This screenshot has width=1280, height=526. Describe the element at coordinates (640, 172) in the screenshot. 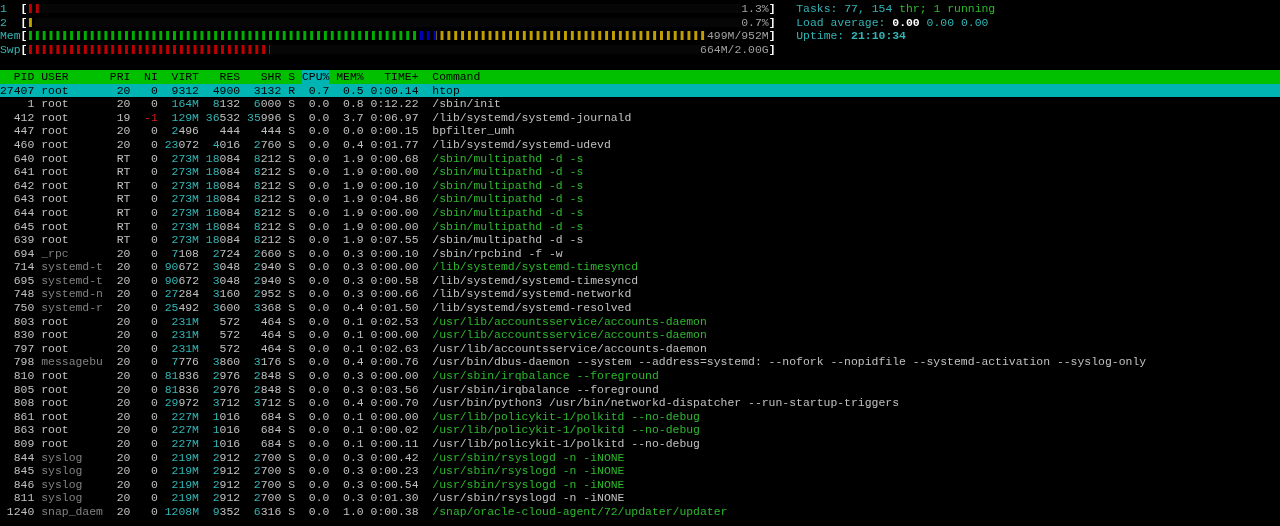

I see `process-row: 641 root RT 0 273M 18084 8212 S 0.0 1.9 0:00.00 /sbin/multipathd -d -s` at that location.